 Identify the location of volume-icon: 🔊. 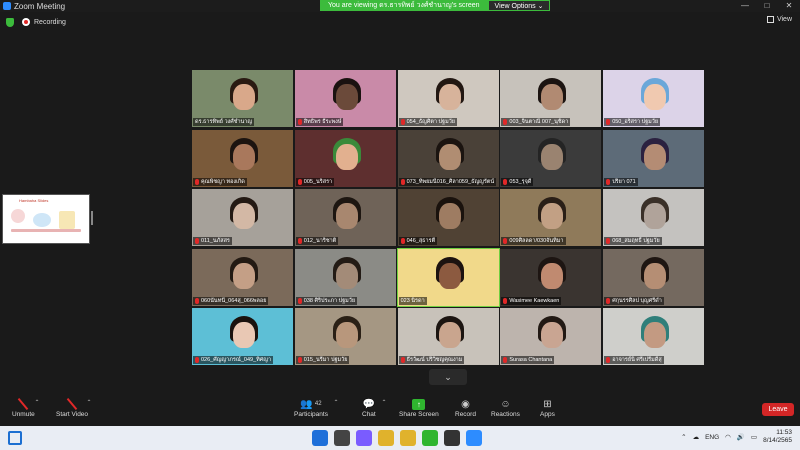
(741, 437).